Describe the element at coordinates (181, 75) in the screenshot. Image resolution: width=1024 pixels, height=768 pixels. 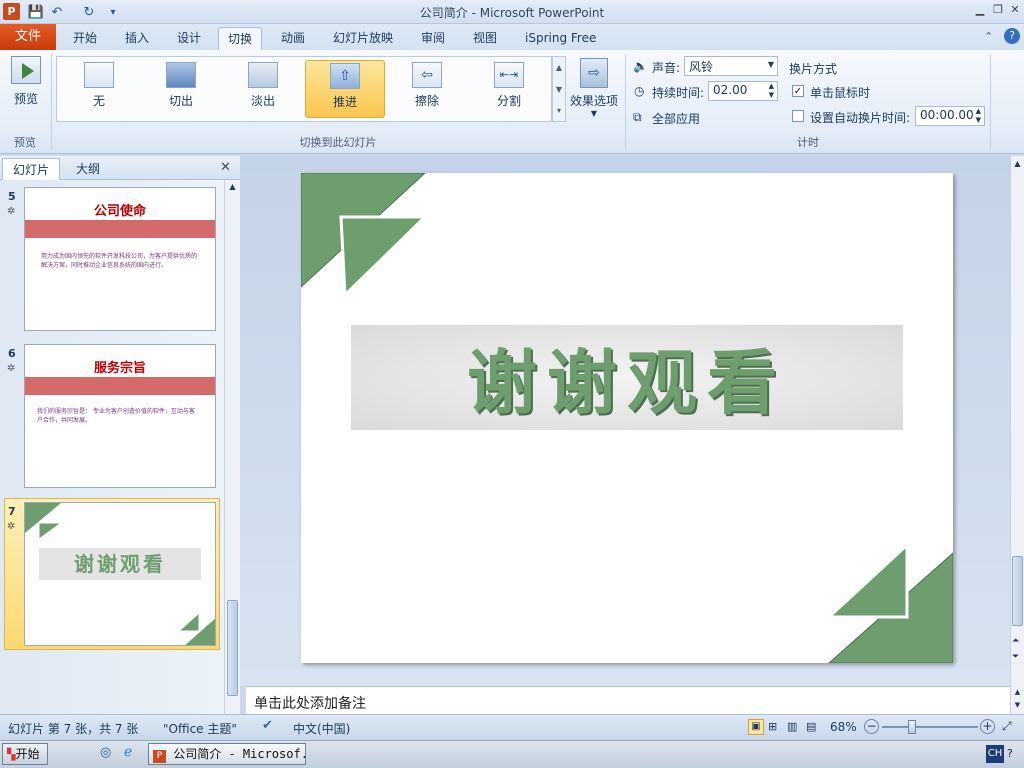
I see `transition-cut-icon` at that location.